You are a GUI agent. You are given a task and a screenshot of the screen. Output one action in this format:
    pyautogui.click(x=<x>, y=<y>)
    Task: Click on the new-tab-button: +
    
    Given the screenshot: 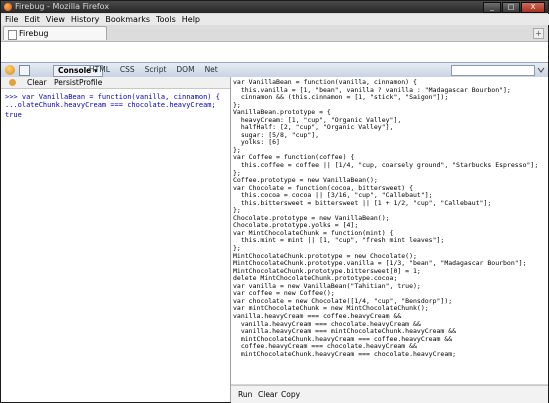 What is the action you would take?
    pyautogui.click(x=538, y=33)
    